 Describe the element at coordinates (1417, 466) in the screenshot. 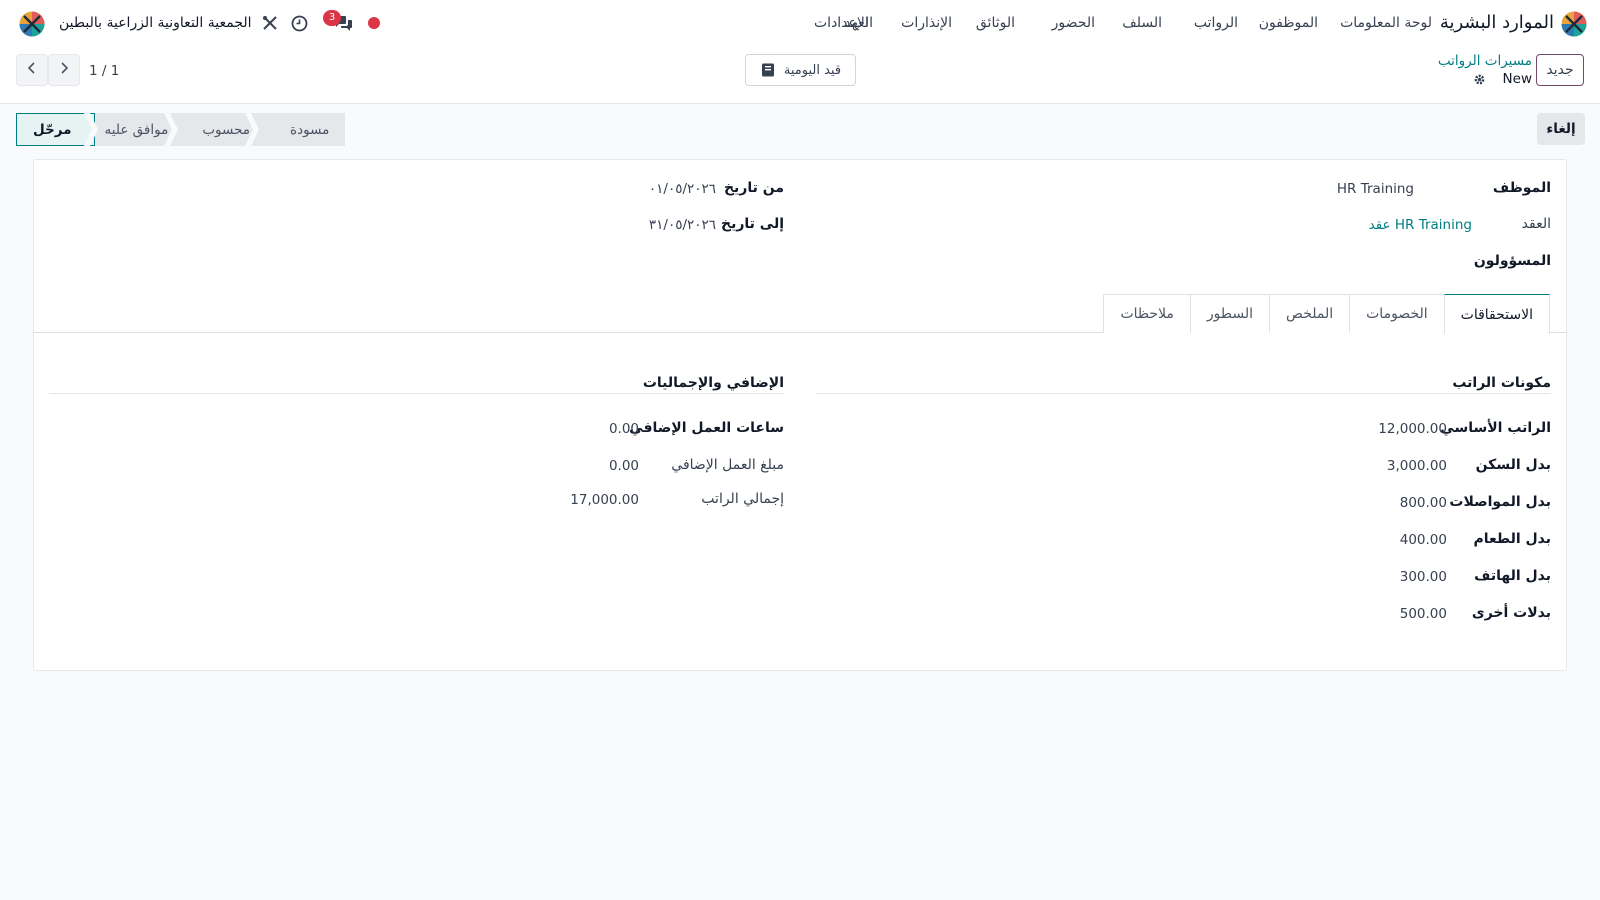

I see `component-value: 3,000.00` at that location.